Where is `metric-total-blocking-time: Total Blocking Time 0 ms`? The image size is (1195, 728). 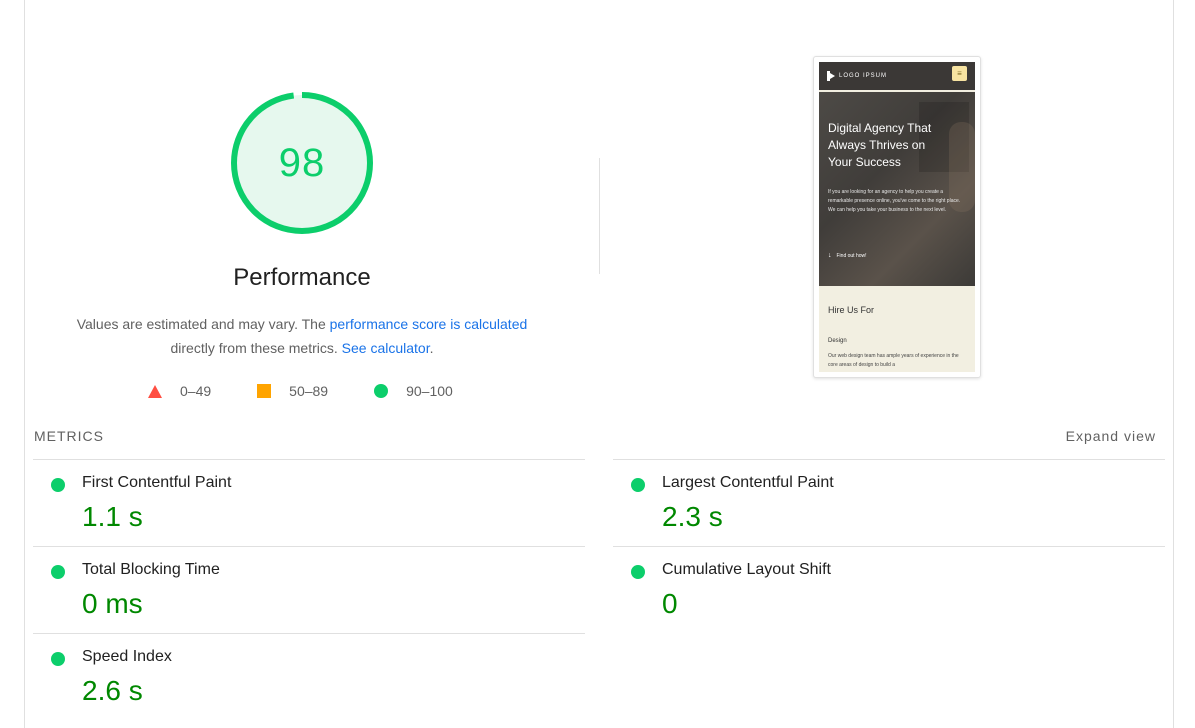 metric-total-blocking-time: Total Blocking Time 0 ms is located at coordinates (309, 589).